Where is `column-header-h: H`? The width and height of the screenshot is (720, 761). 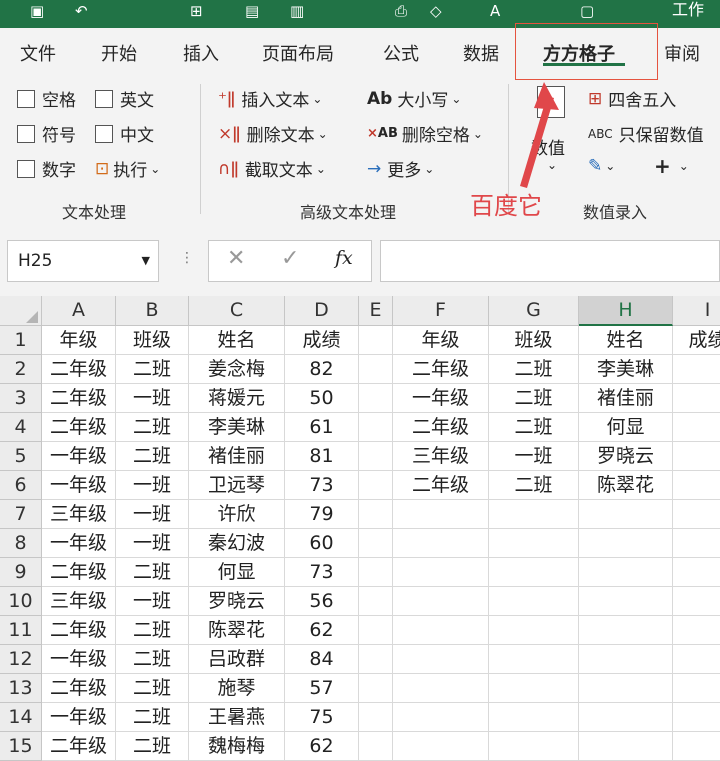 column-header-h: H is located at coordinates (626, 311).